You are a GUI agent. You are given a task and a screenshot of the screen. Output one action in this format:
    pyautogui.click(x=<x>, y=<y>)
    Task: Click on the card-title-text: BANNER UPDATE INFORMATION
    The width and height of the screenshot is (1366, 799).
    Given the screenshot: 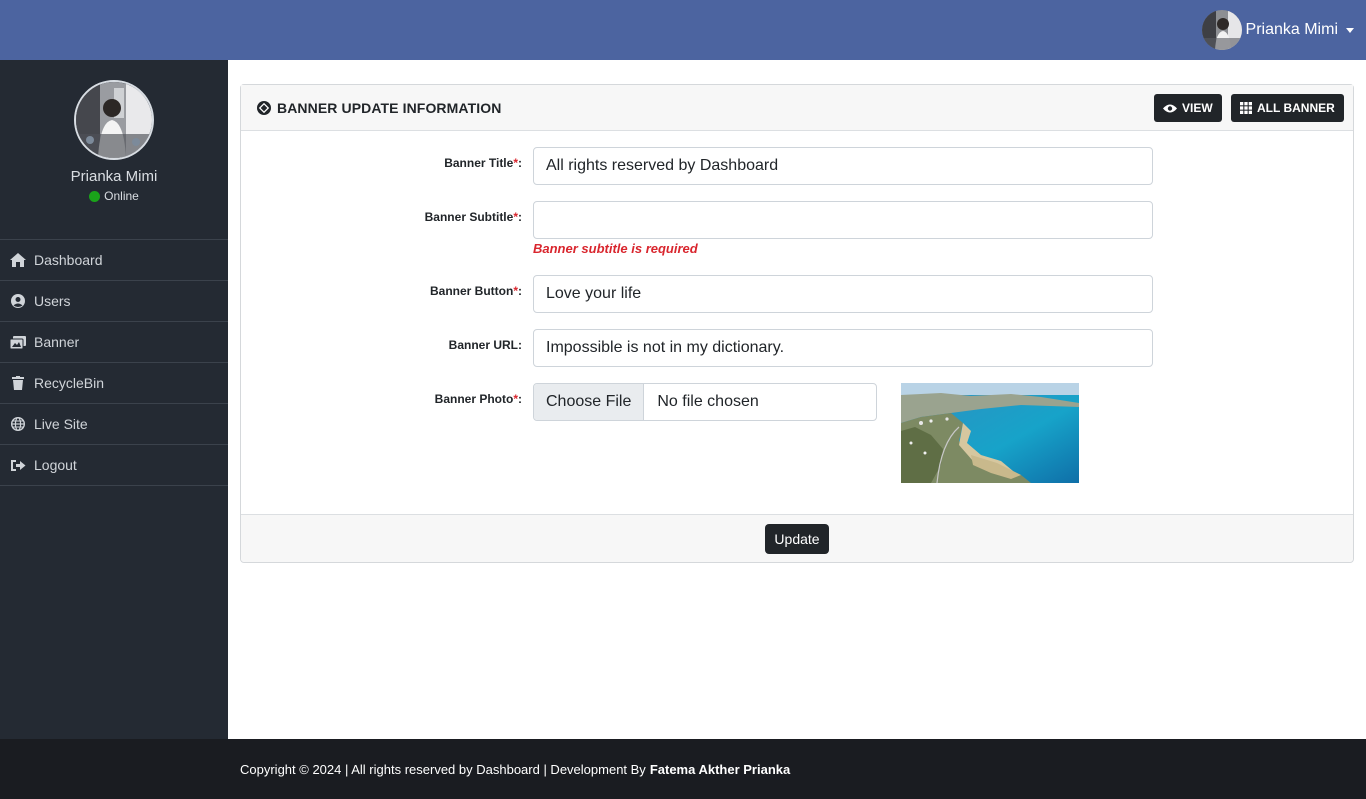 What is the action you would take?
    pyautogui.click(x=389, y=107)
    